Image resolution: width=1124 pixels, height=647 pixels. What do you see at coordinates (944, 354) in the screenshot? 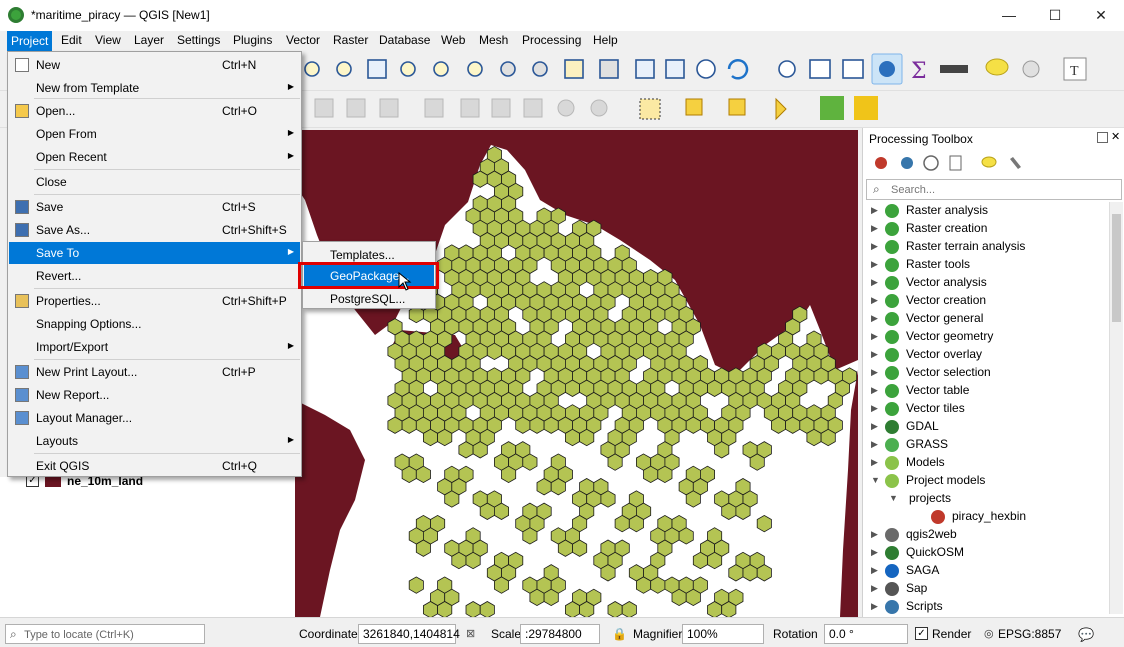
I see `tree-item-label: Vector overlay` at bounding box center [944, 354].